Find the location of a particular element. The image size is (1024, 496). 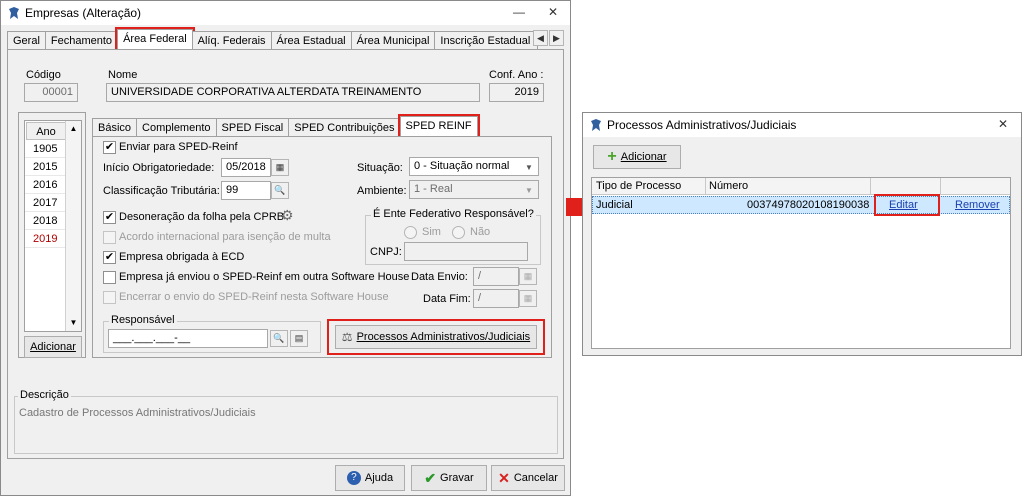

situacao-dropdown-icon: ▼ is located at coordinates (529, 167).